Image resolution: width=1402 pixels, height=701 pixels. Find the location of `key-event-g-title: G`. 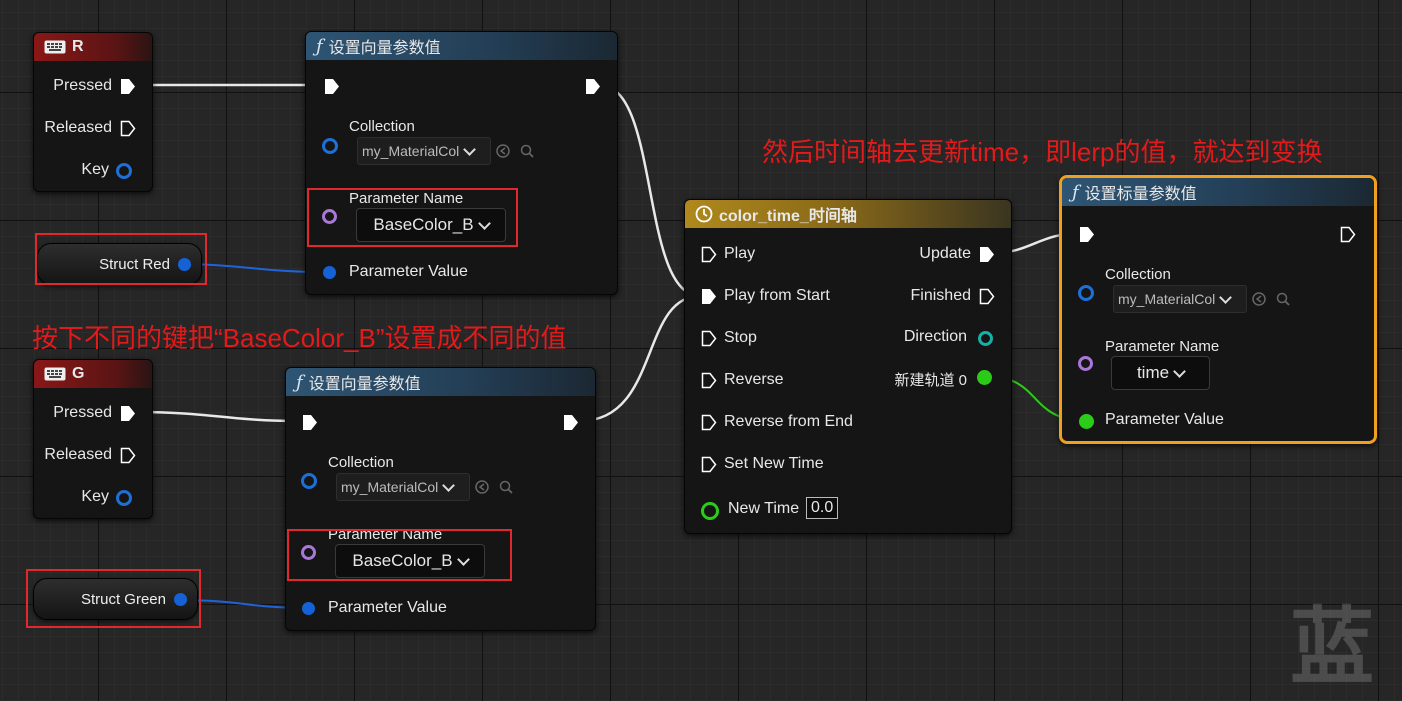

key-event-g-title: G is located at coordinates (78, 373).